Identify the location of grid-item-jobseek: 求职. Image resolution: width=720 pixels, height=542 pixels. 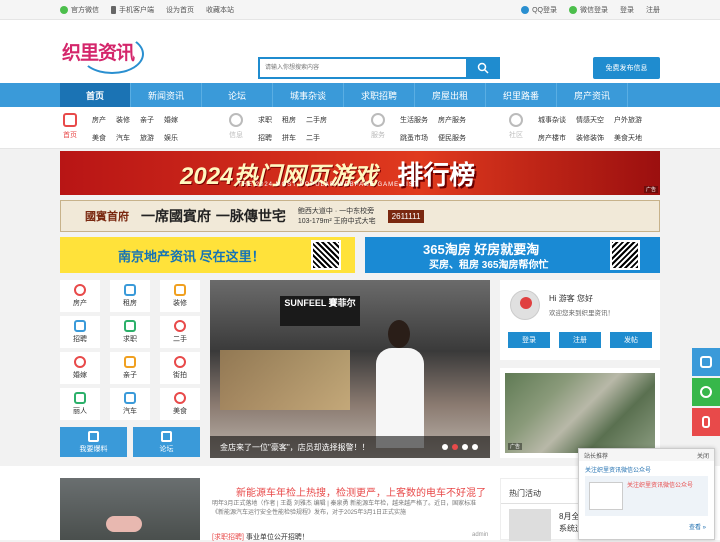
(130, 332).